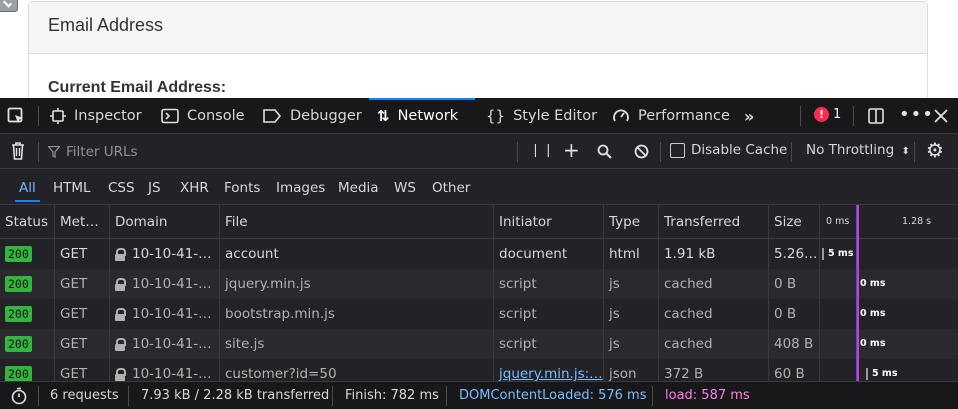 The height and width of the screenshot is (409, 958). Describe the element at coordinates (543, 150) in the screenshot. I see `pause-icon: ❘❘` at that location.